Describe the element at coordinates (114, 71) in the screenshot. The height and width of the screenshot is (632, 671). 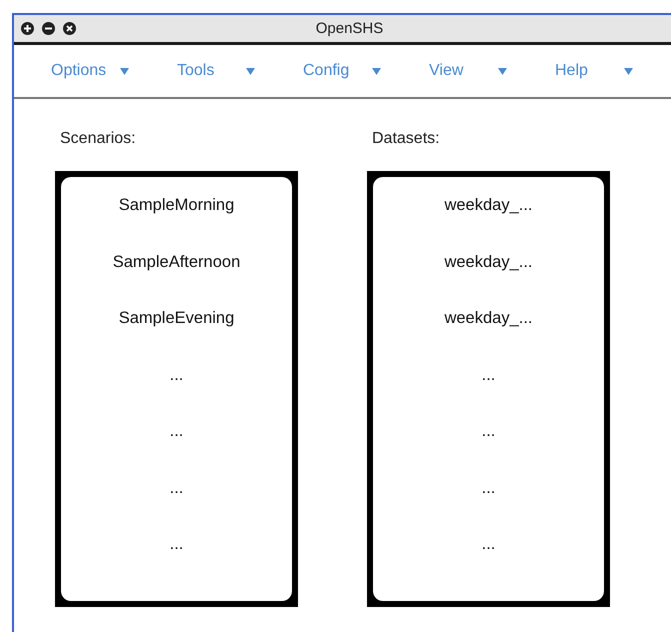
I see `menu-item: Options` at that location.